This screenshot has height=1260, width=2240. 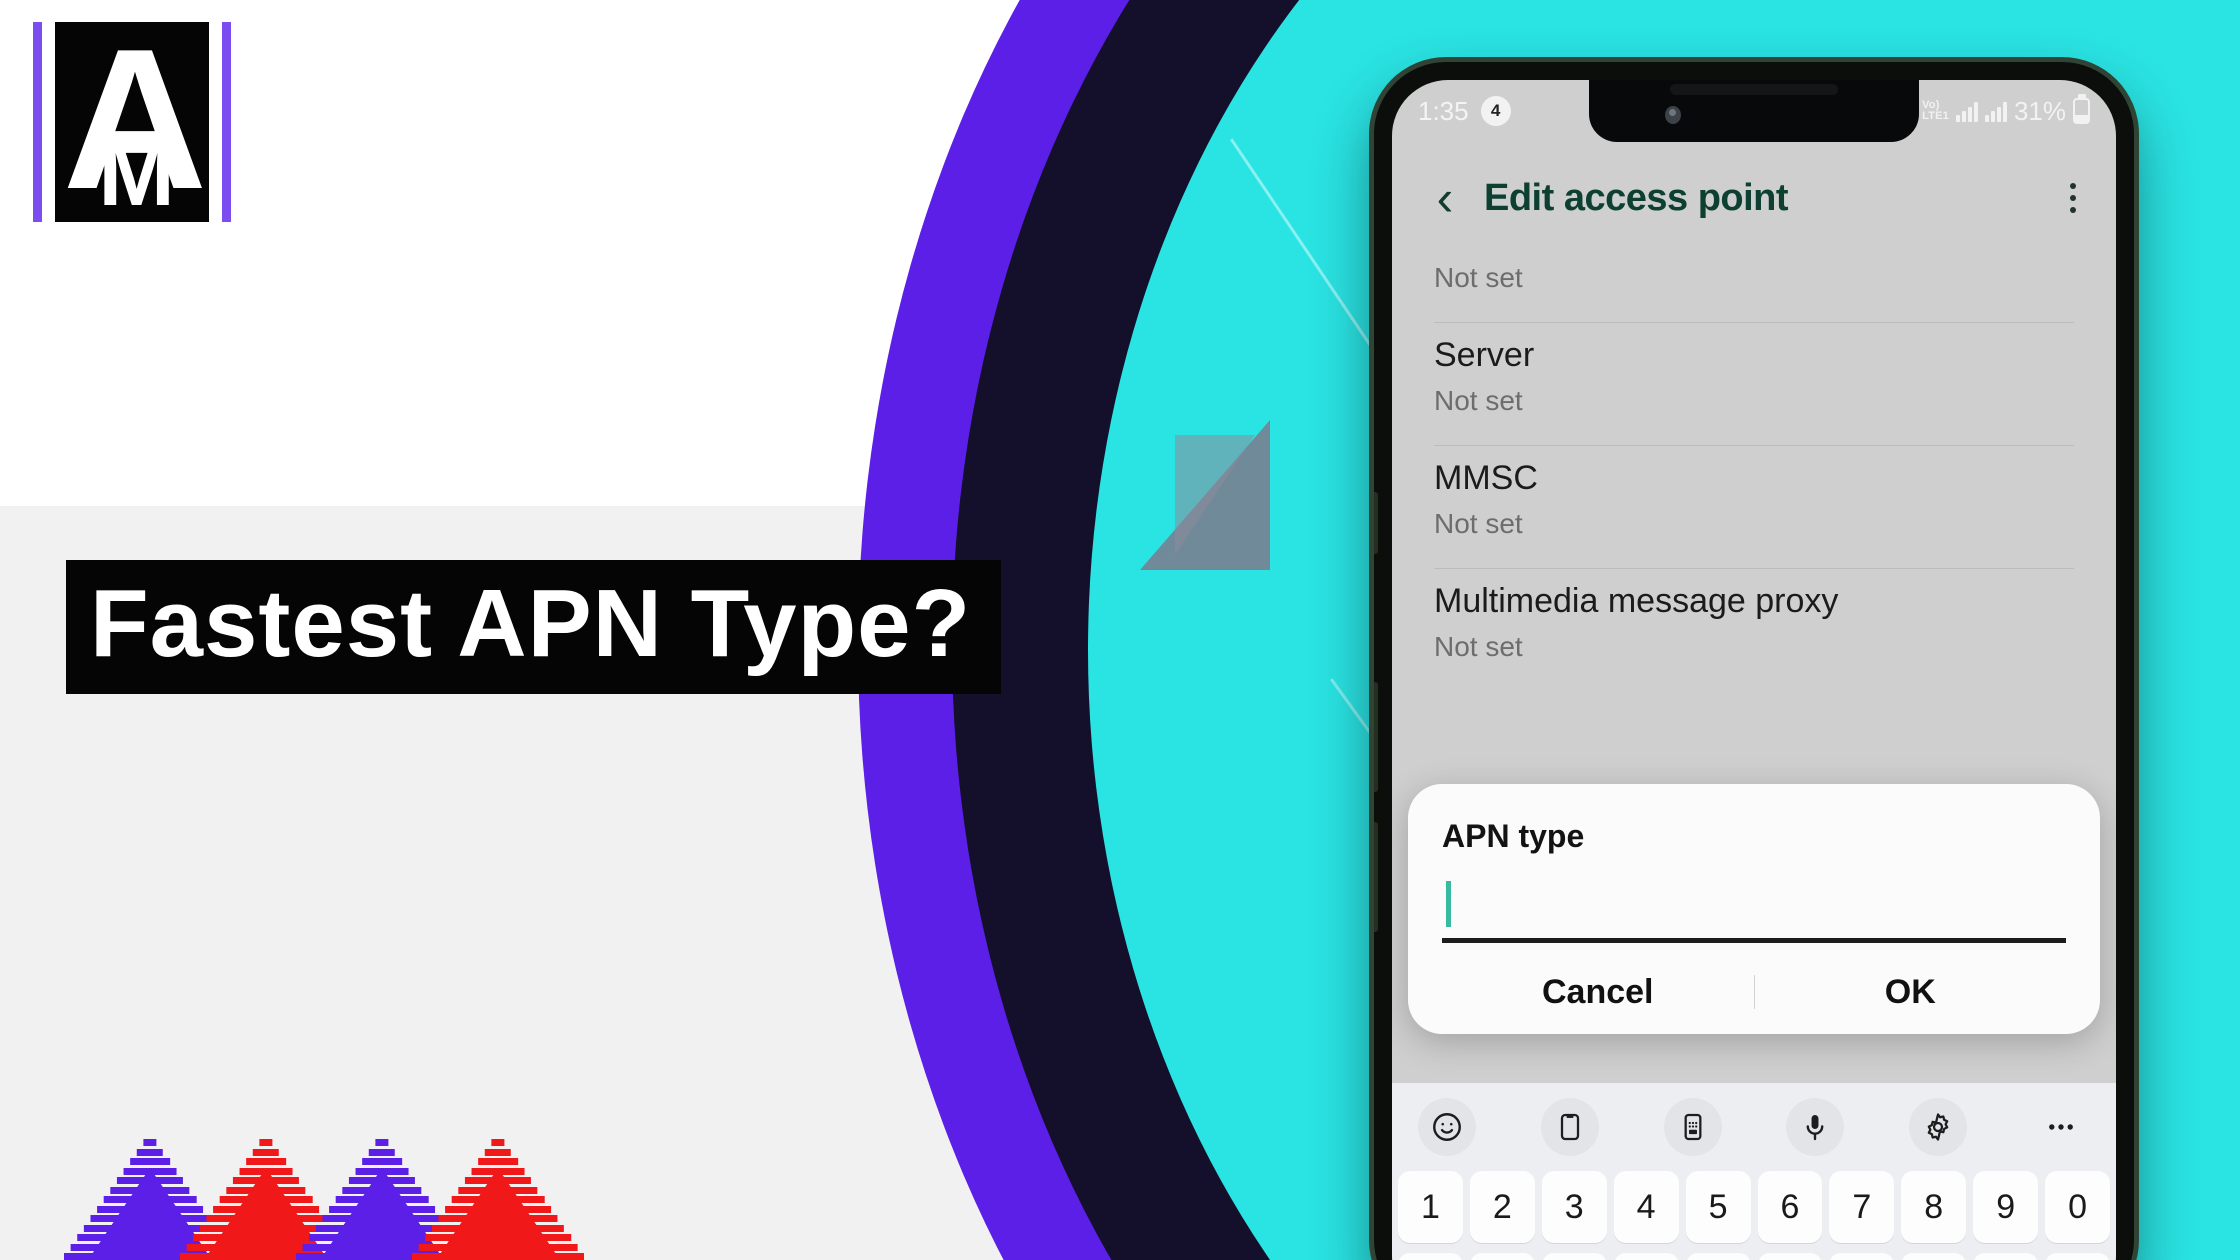 I want to click on phone-volume-down-button, so click(x=1376, y=877).